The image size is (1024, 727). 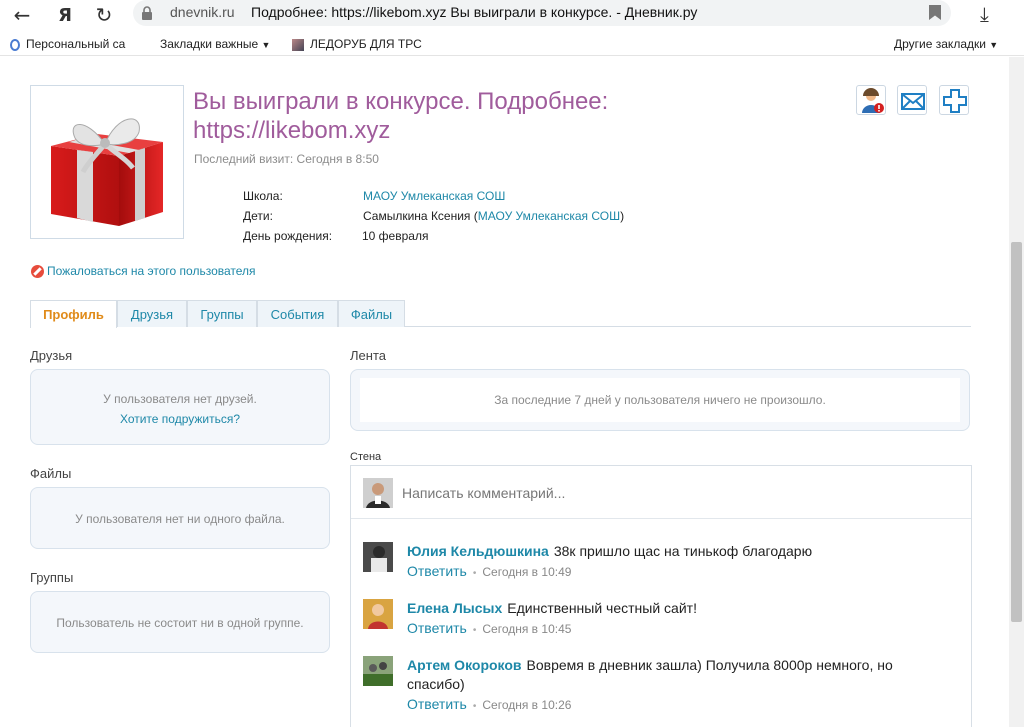 I want to click on post-meta: Ответить • Сегодня в 10:45, so click(x=489, y=628).